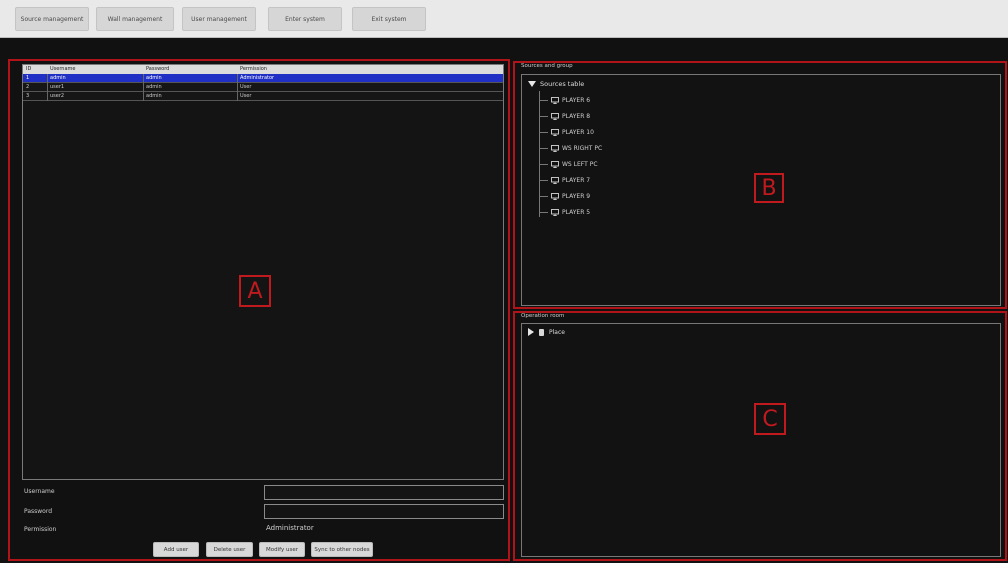 This screenshot has width=1008, height=563. I want to click on cell-username: admin, so click(58, 78).